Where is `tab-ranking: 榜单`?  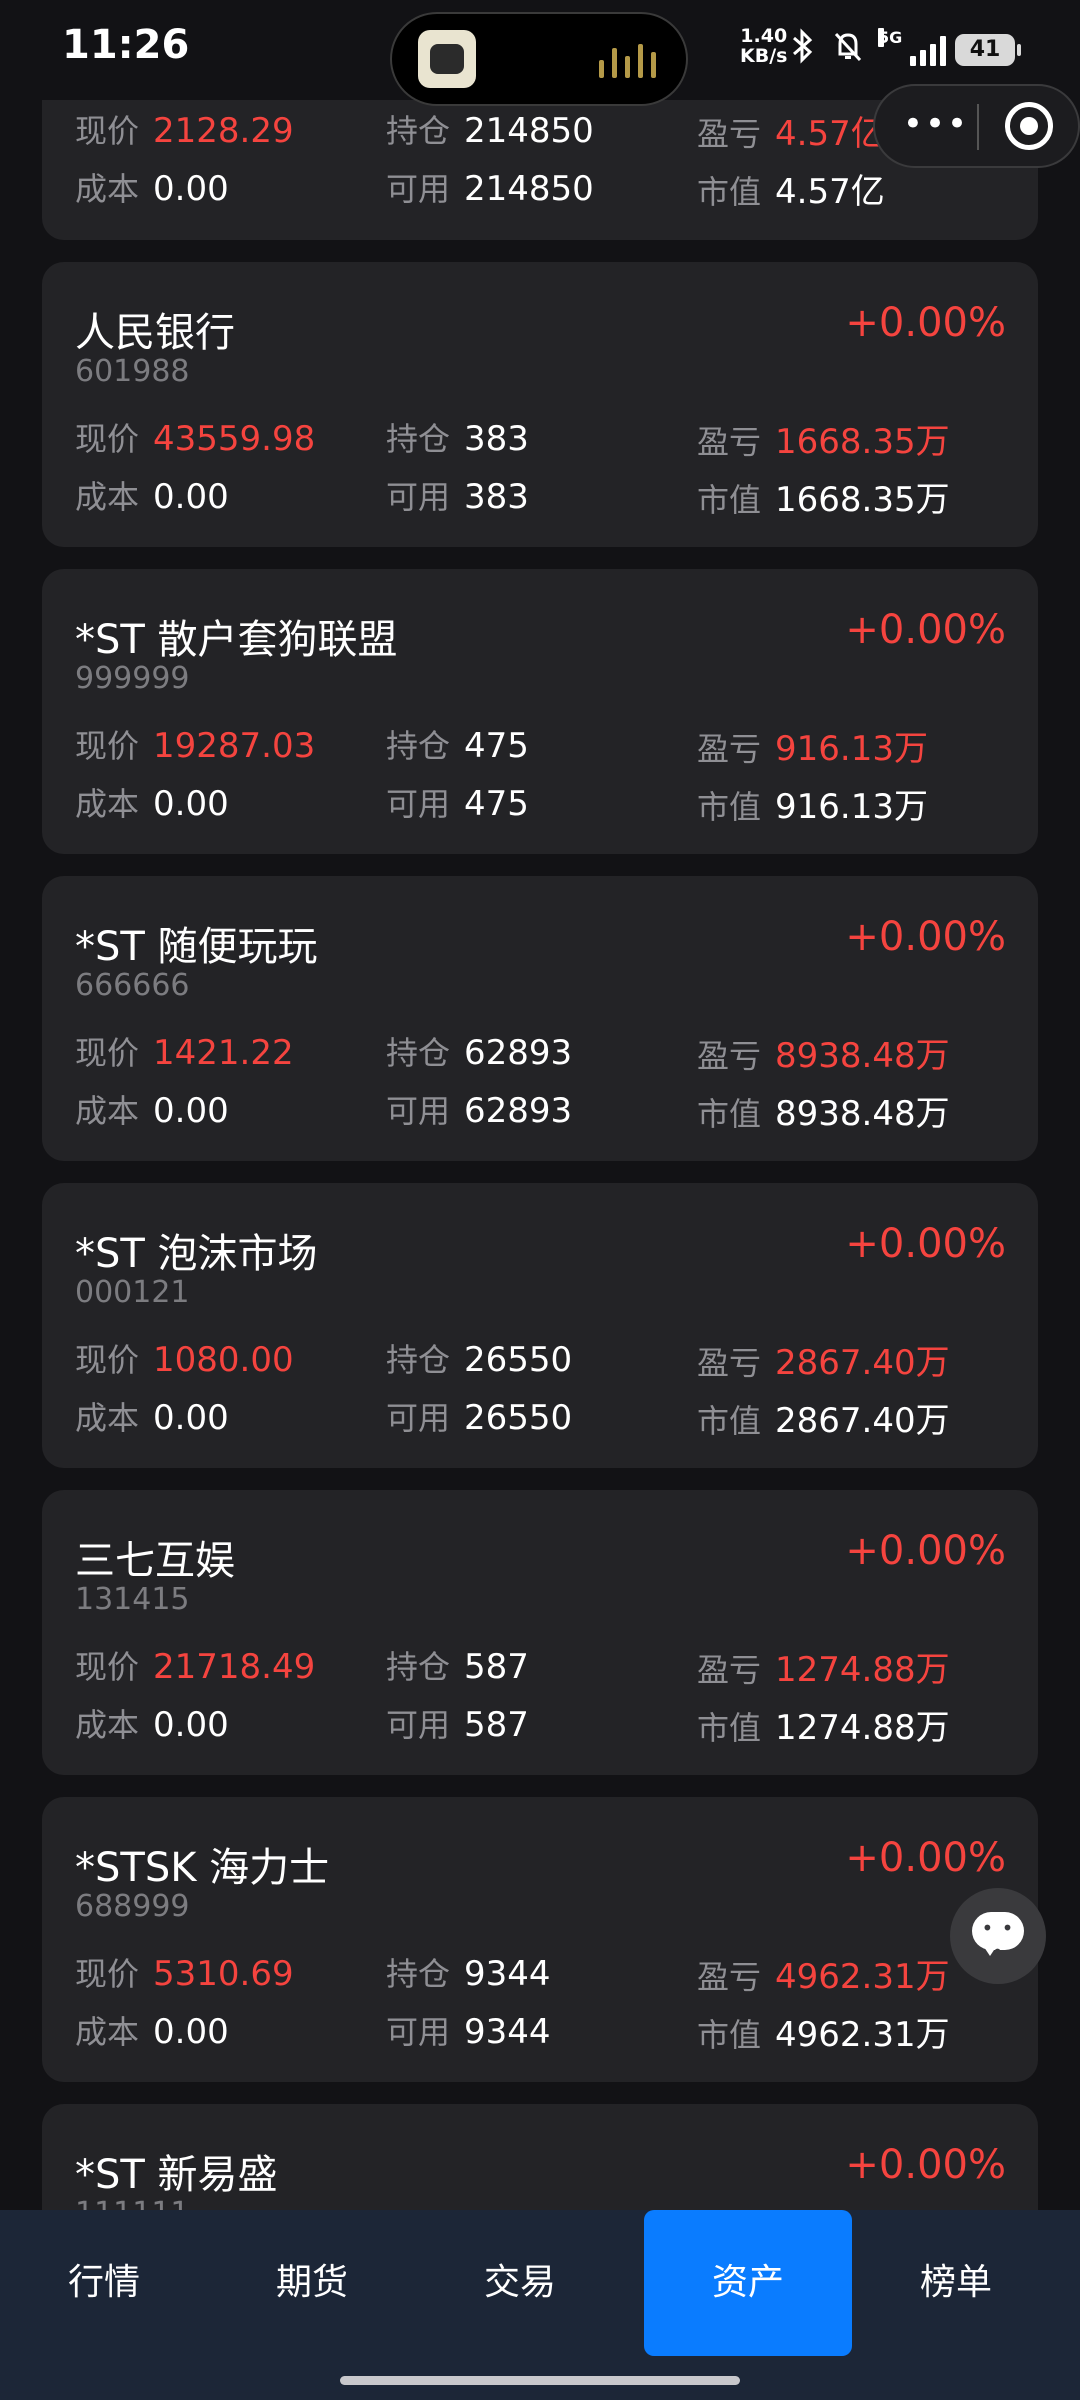 tab-ranking: 榜单 is located at coordinates (956, 2283).